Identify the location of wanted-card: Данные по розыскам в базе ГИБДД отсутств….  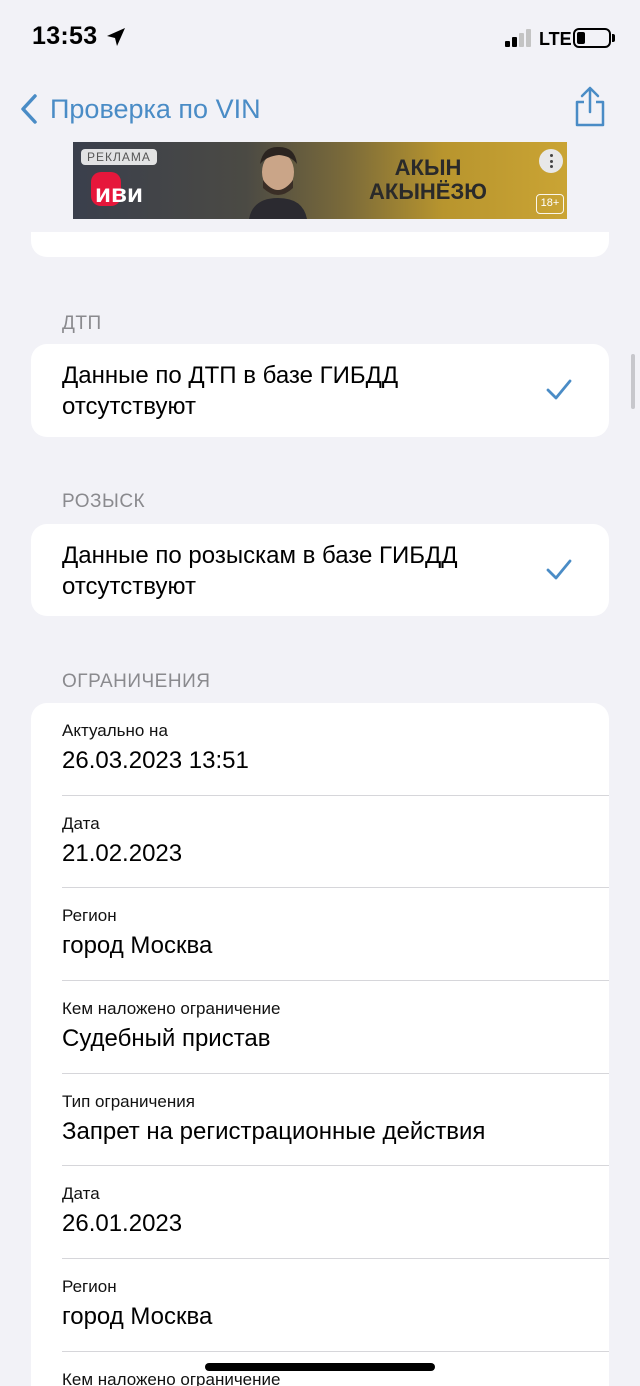
(320, 570).